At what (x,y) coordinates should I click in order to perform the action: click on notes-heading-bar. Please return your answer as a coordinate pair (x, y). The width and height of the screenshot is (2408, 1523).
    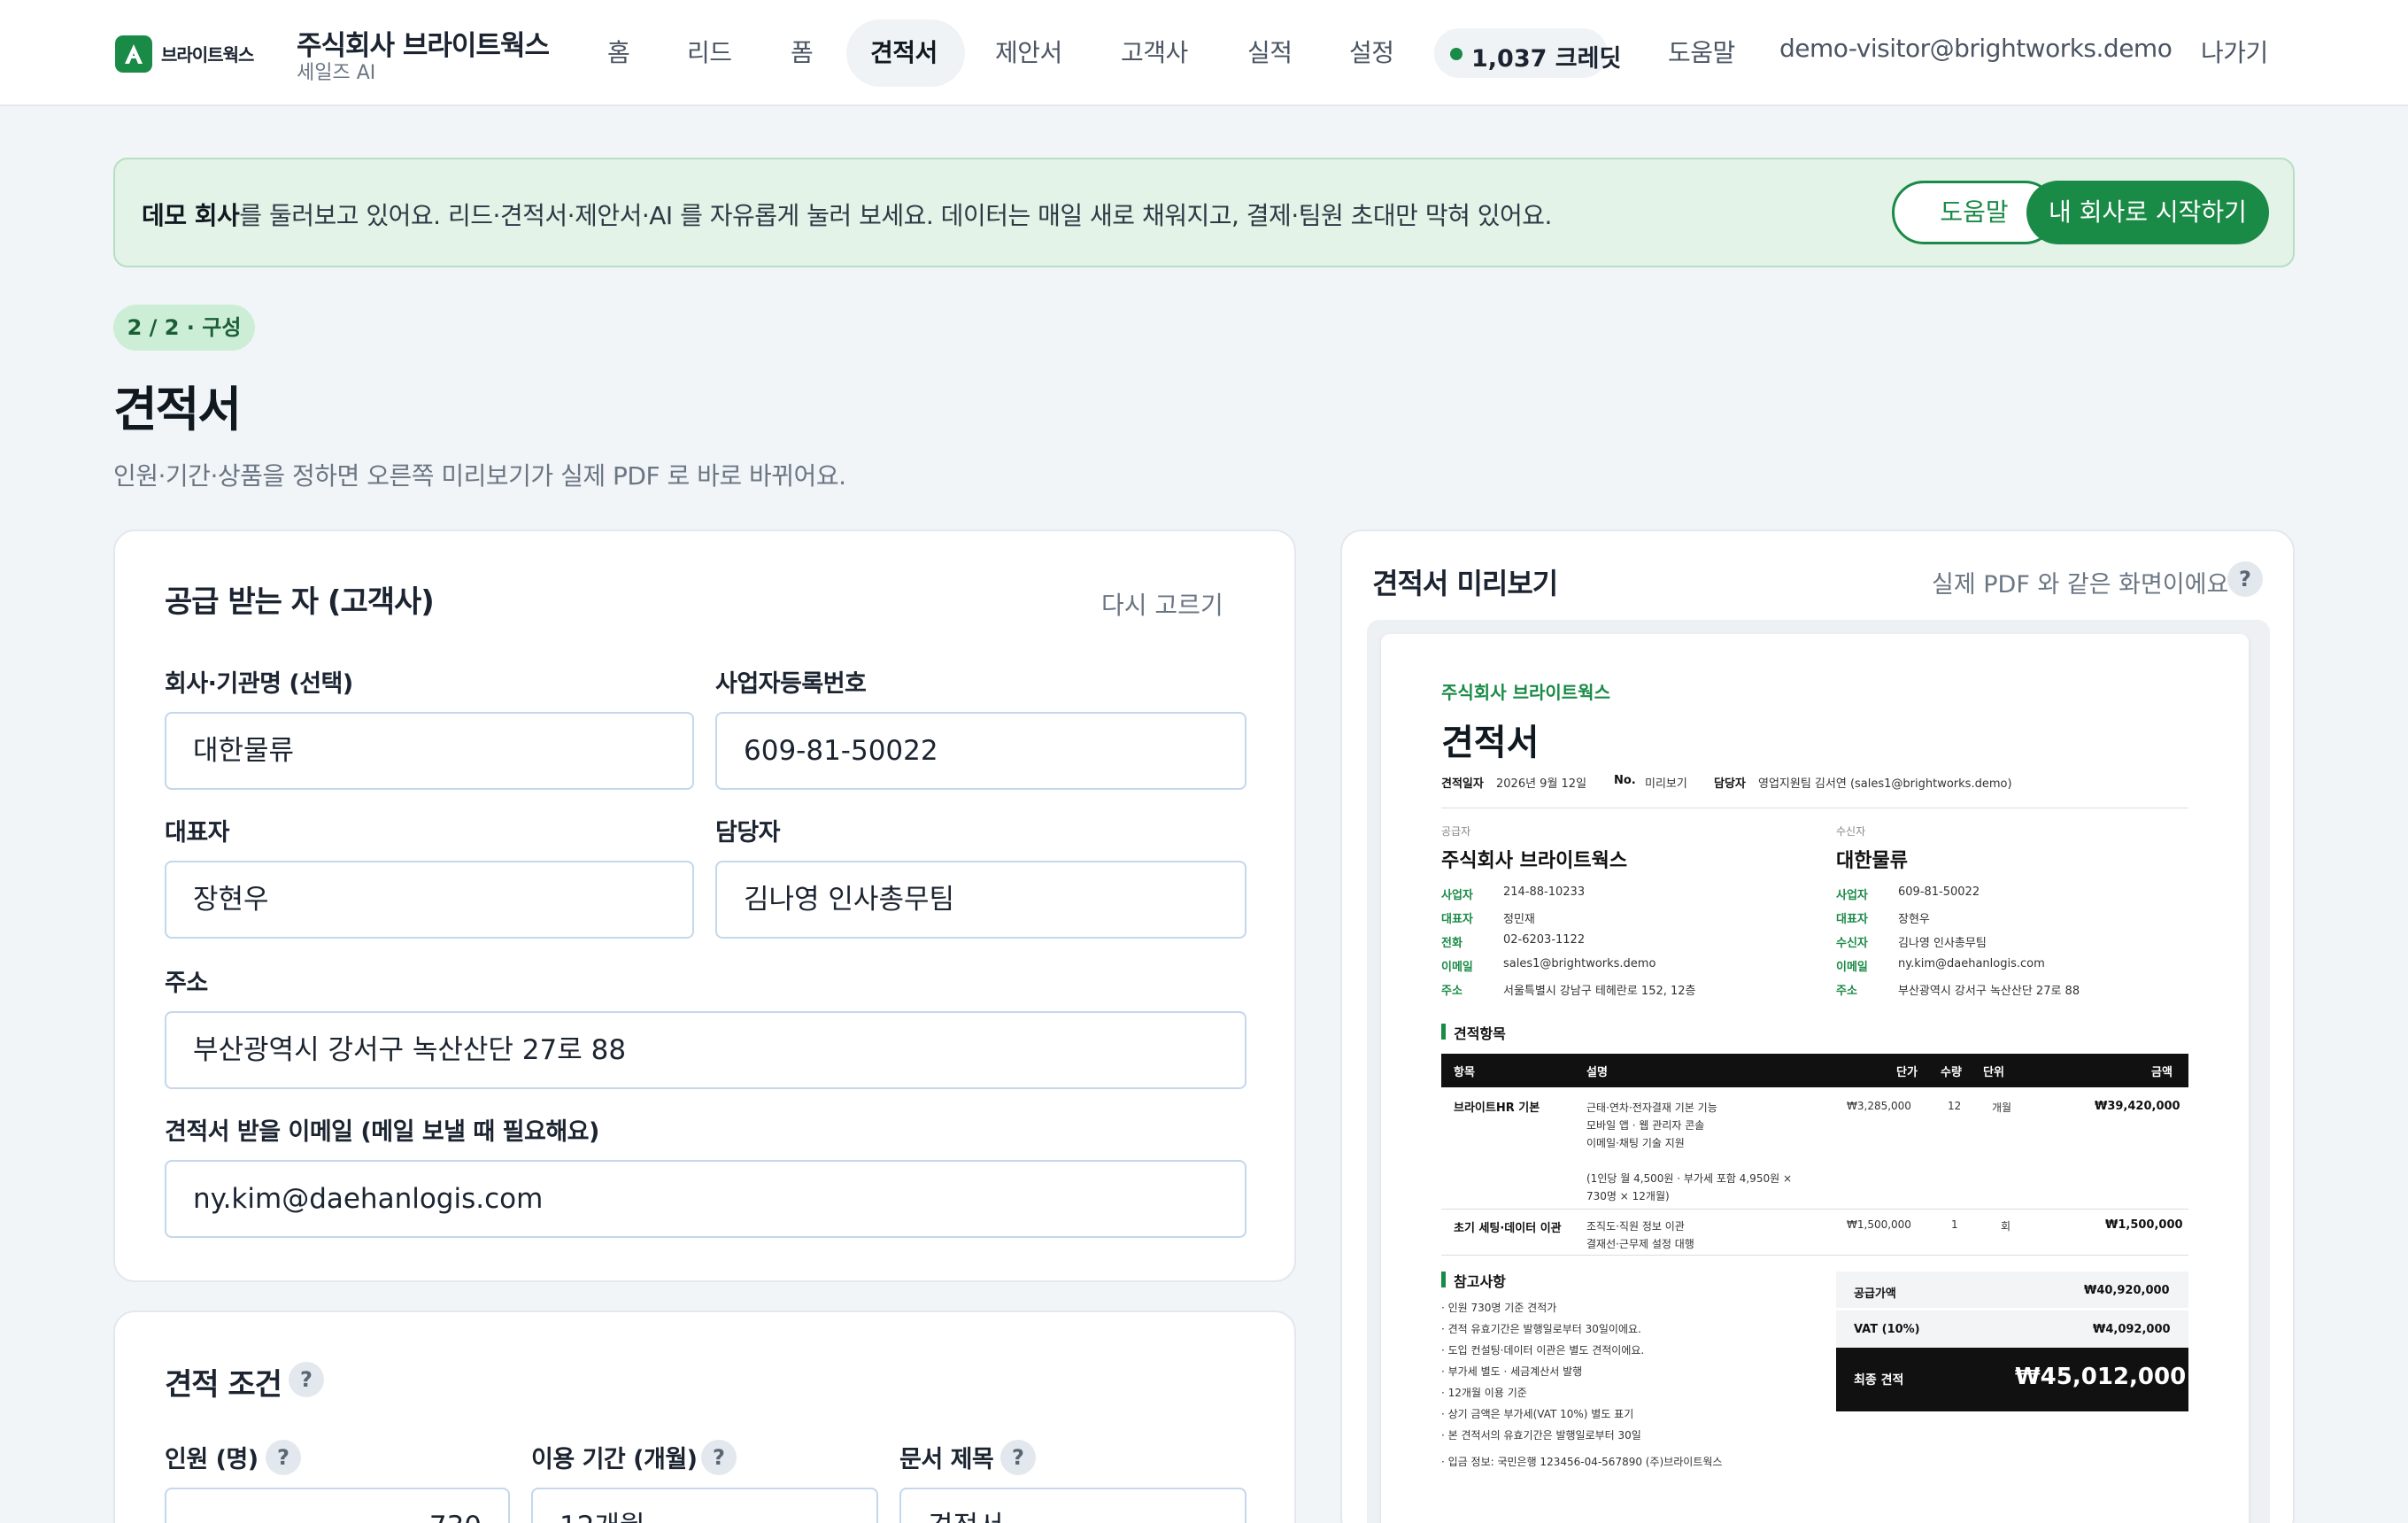
    Looking at the image, I should click on (1443, 1279).